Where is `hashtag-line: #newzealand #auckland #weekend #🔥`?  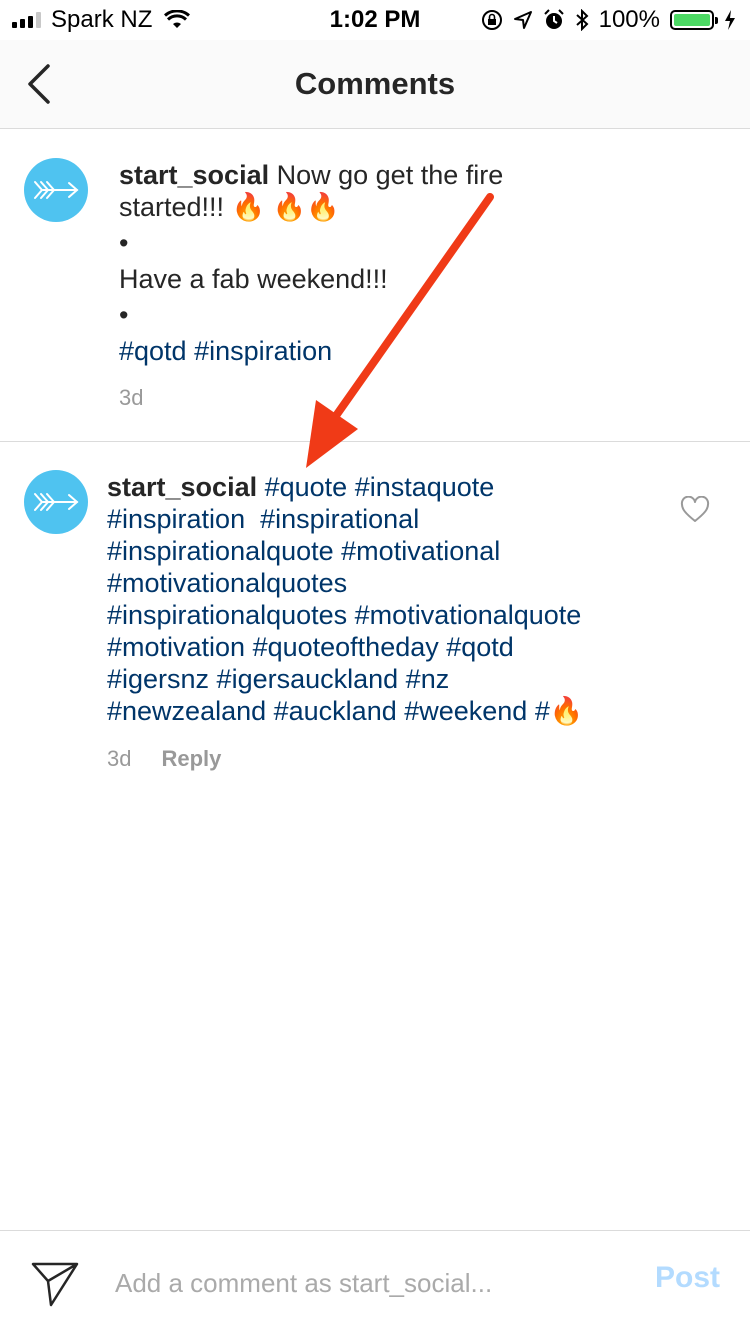 hashtag-line: #newzealand #auckland #weekend #🔥 is located at coordinates (387, 711).